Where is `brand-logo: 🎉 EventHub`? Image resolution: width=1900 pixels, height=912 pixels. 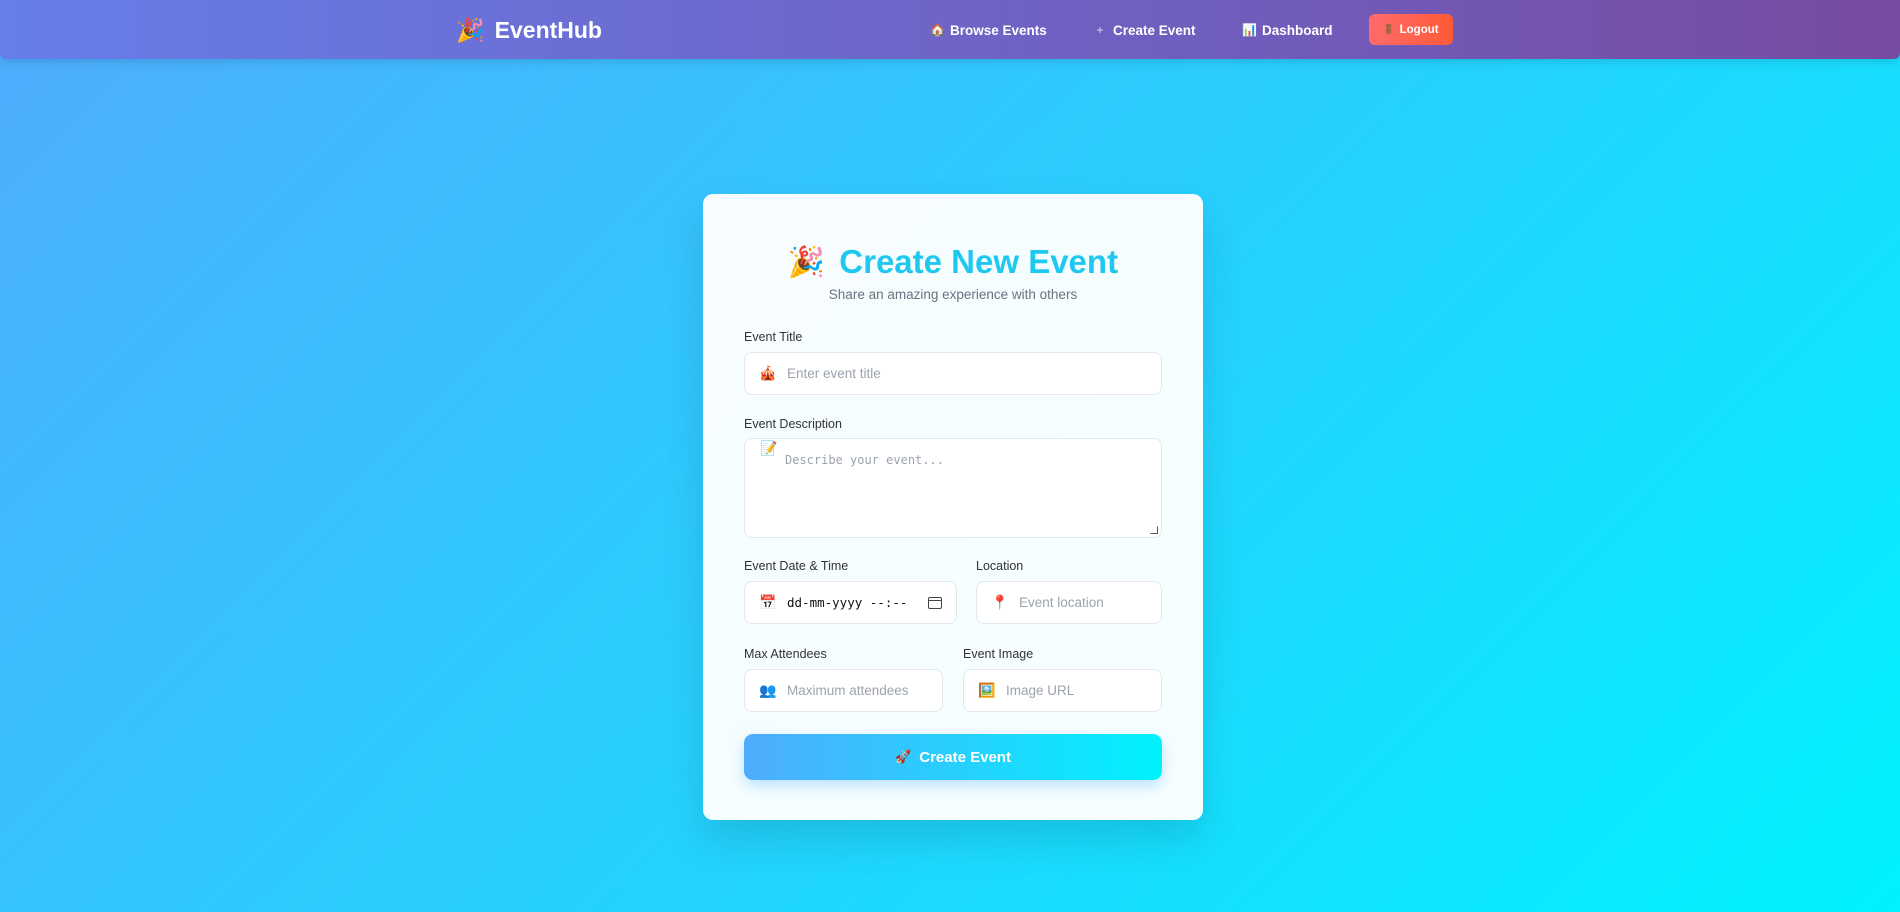 brand-logo: 🎉 EventHub is located at coordinates (529, 30).